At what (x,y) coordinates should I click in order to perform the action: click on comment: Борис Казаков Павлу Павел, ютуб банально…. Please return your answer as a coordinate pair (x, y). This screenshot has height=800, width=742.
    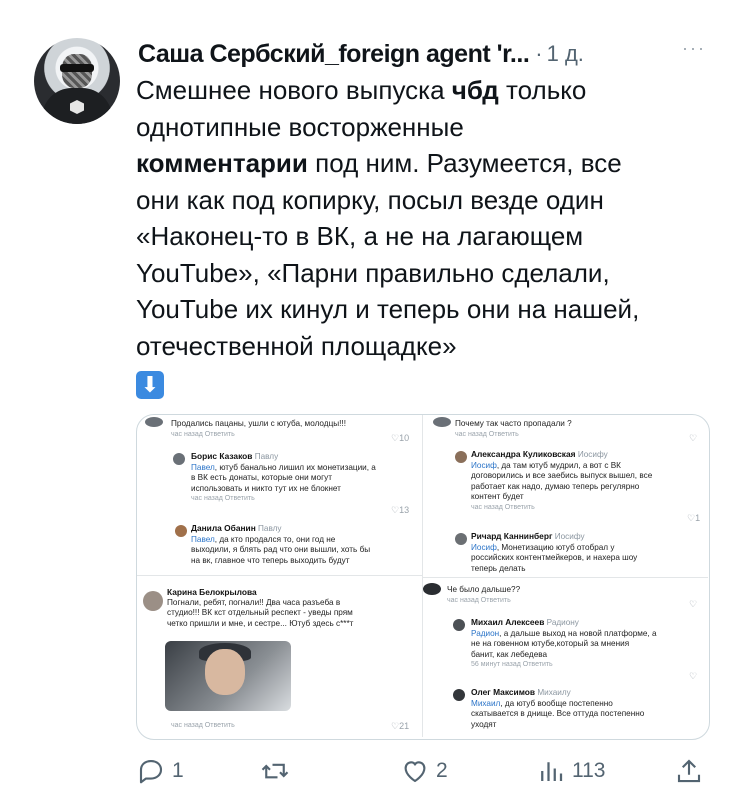
    Looking at the image, I should click on (283, 477).